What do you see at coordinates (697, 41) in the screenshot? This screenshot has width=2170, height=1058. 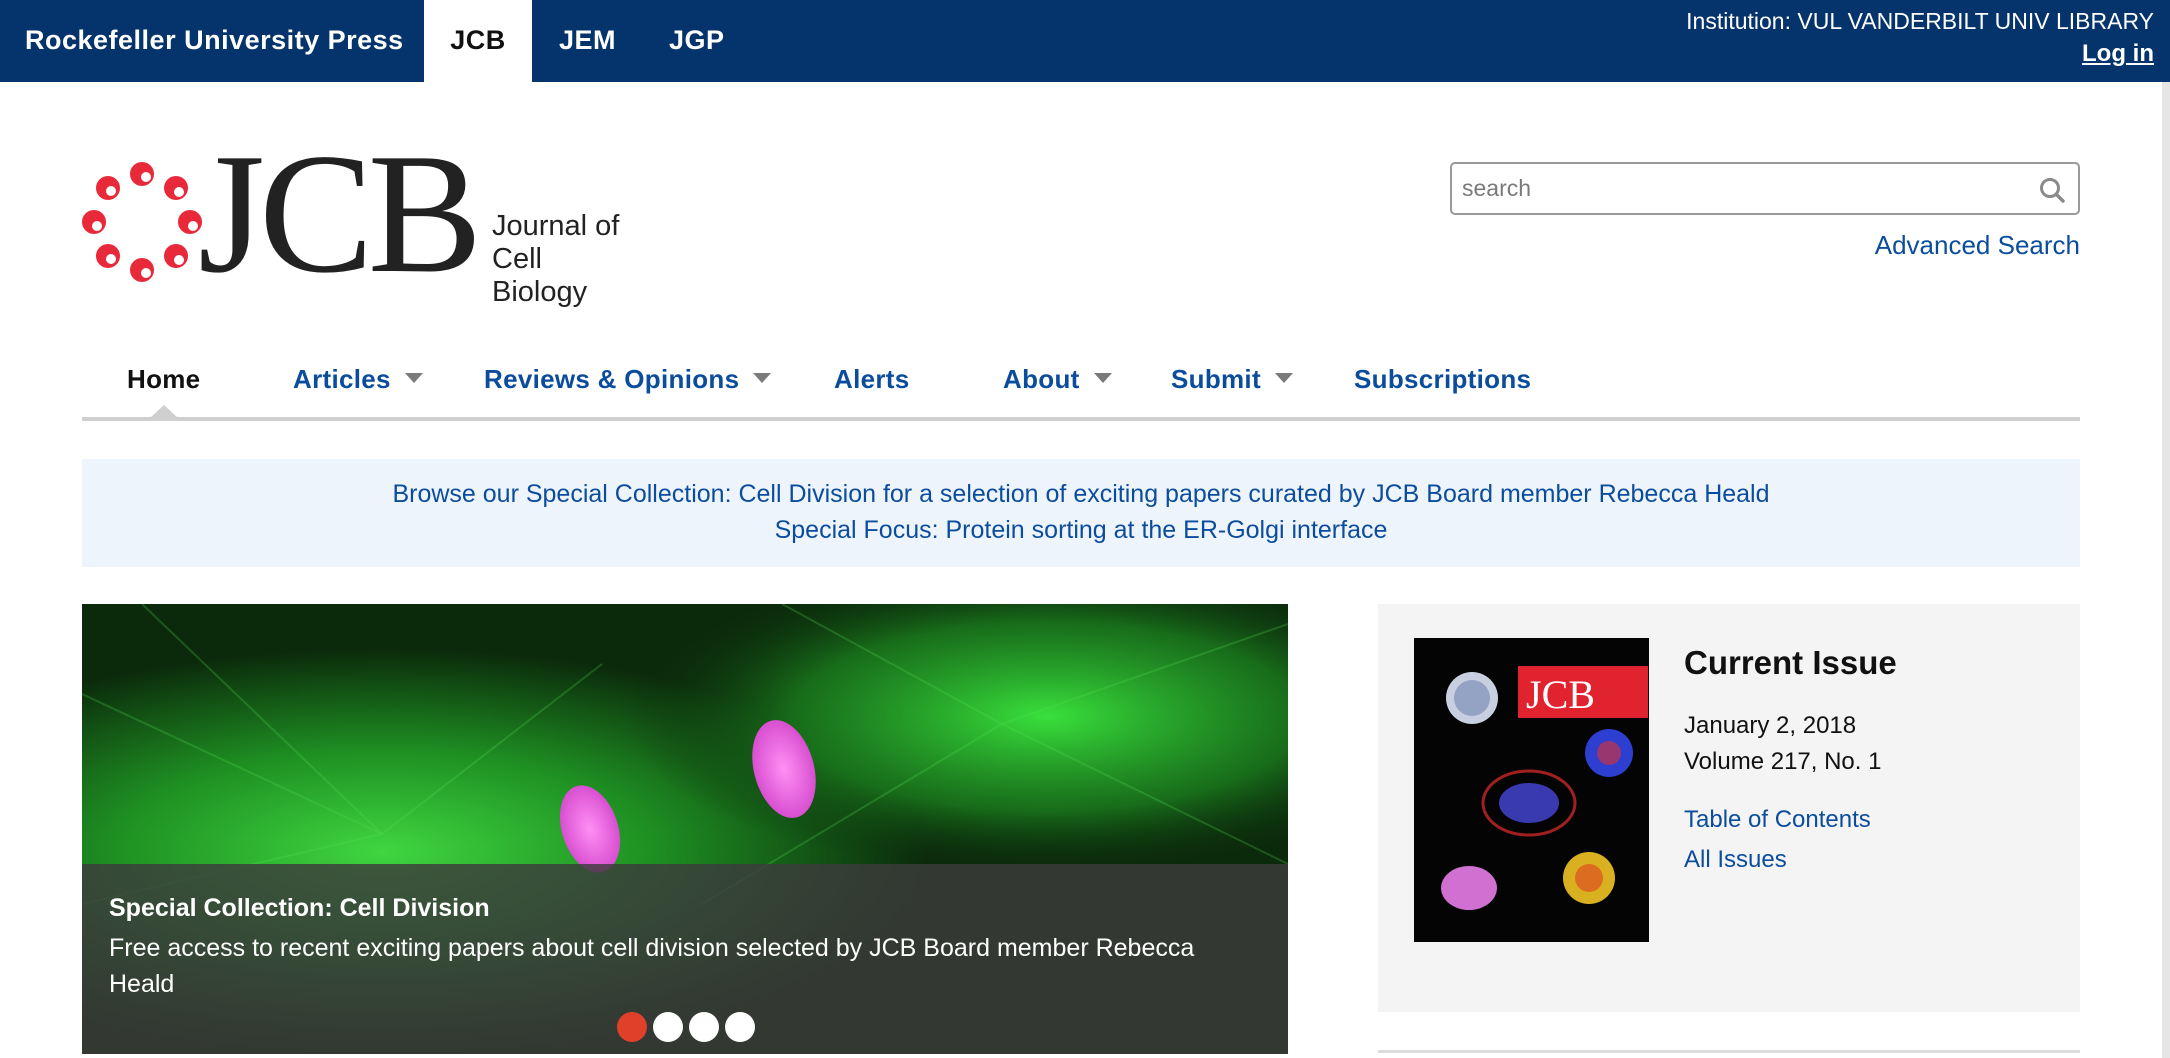 I see `tab-jgp: JGP` at bounding box center [697, 41].